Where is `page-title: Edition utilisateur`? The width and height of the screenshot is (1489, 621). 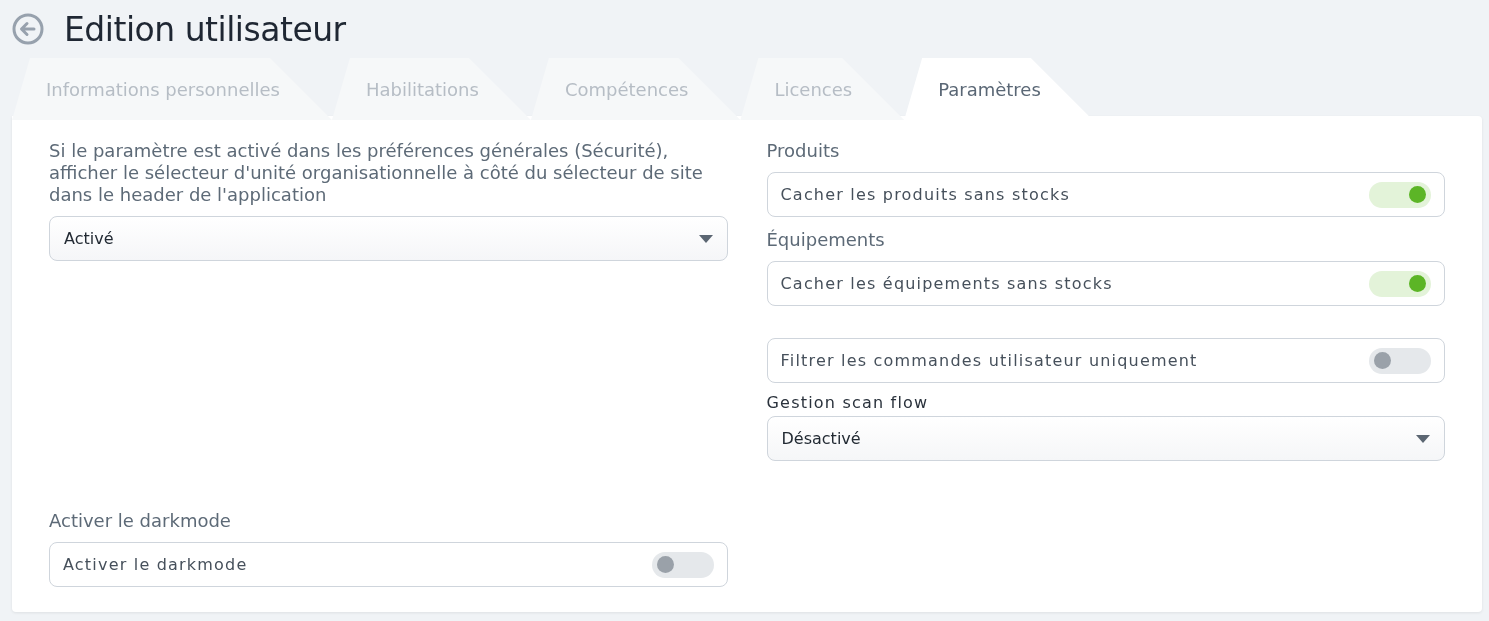 page-title: Edition utilisateur is located at coordinates (205, 29).